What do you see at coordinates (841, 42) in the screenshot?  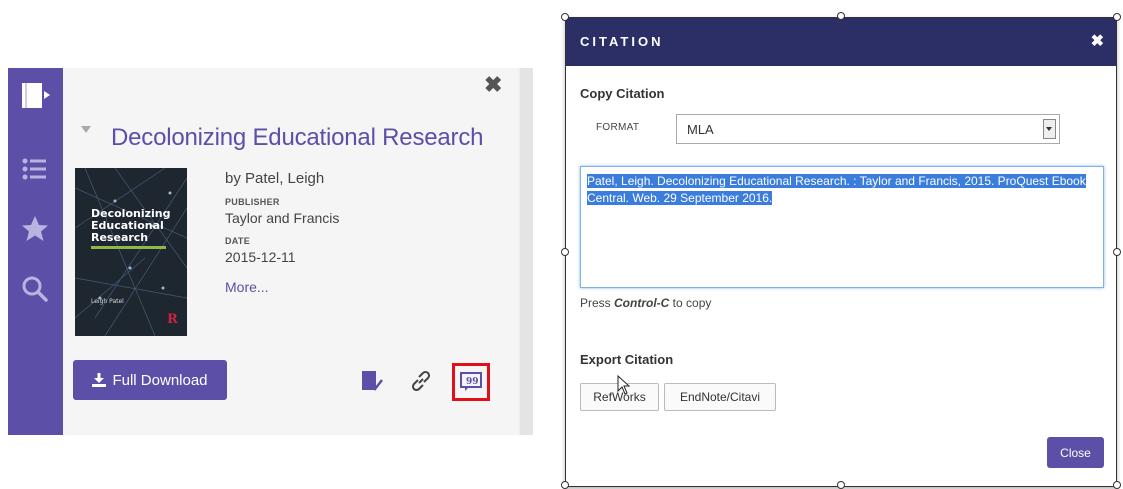 I see `dialog-header: CITATION ✖` at bounding box center [841, 42].